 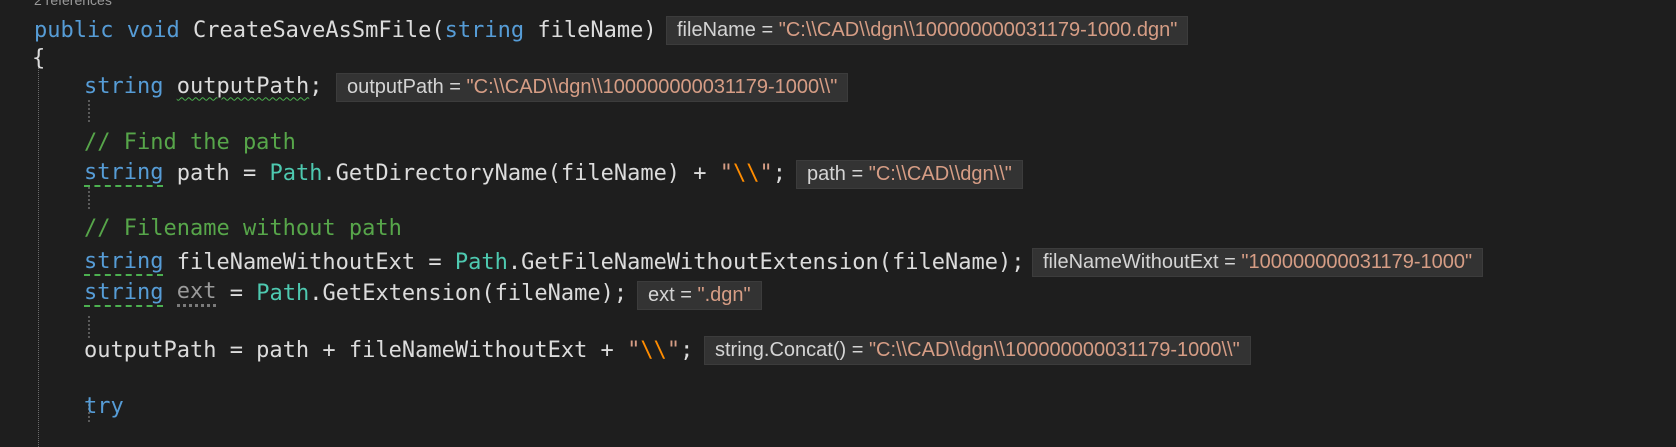 I want to click on variable-ext: ext, so click(x=196, y=293).